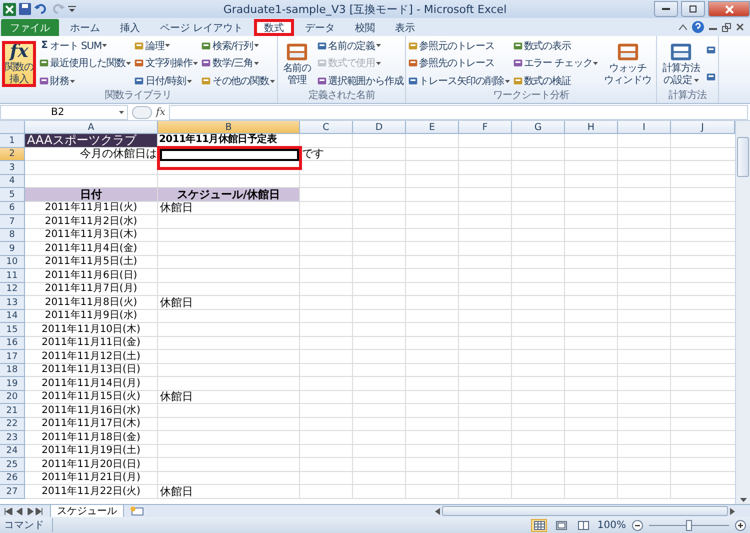  I want to click on save-icon, so click(25, 9).